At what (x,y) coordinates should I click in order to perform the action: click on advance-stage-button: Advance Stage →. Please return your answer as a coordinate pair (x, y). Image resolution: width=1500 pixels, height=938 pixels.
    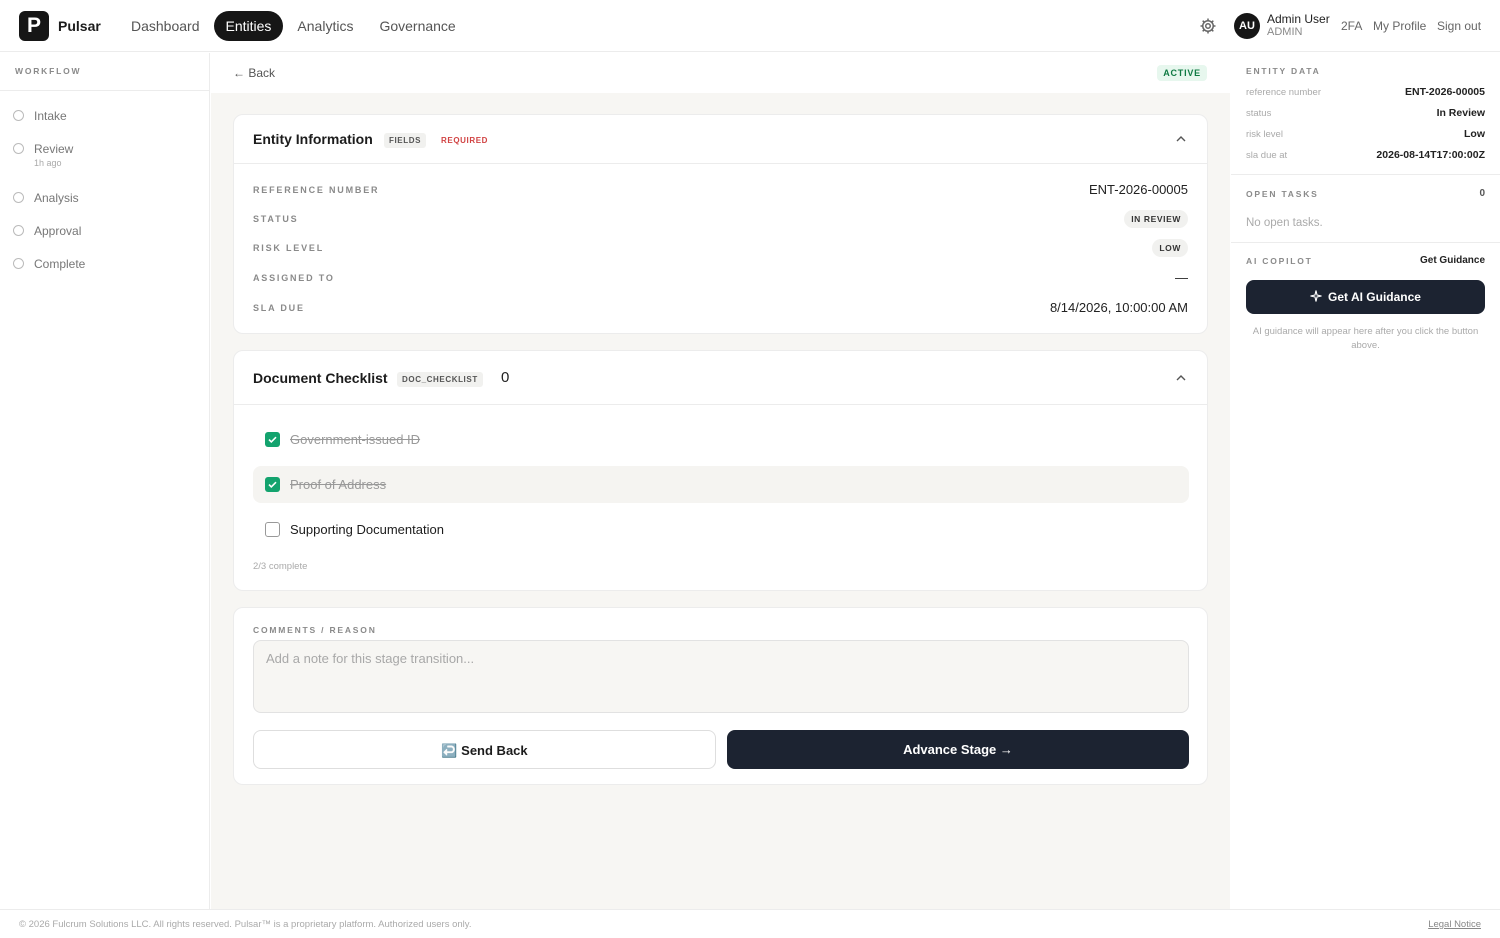
    Looking at the image, I should click on (958, 749).